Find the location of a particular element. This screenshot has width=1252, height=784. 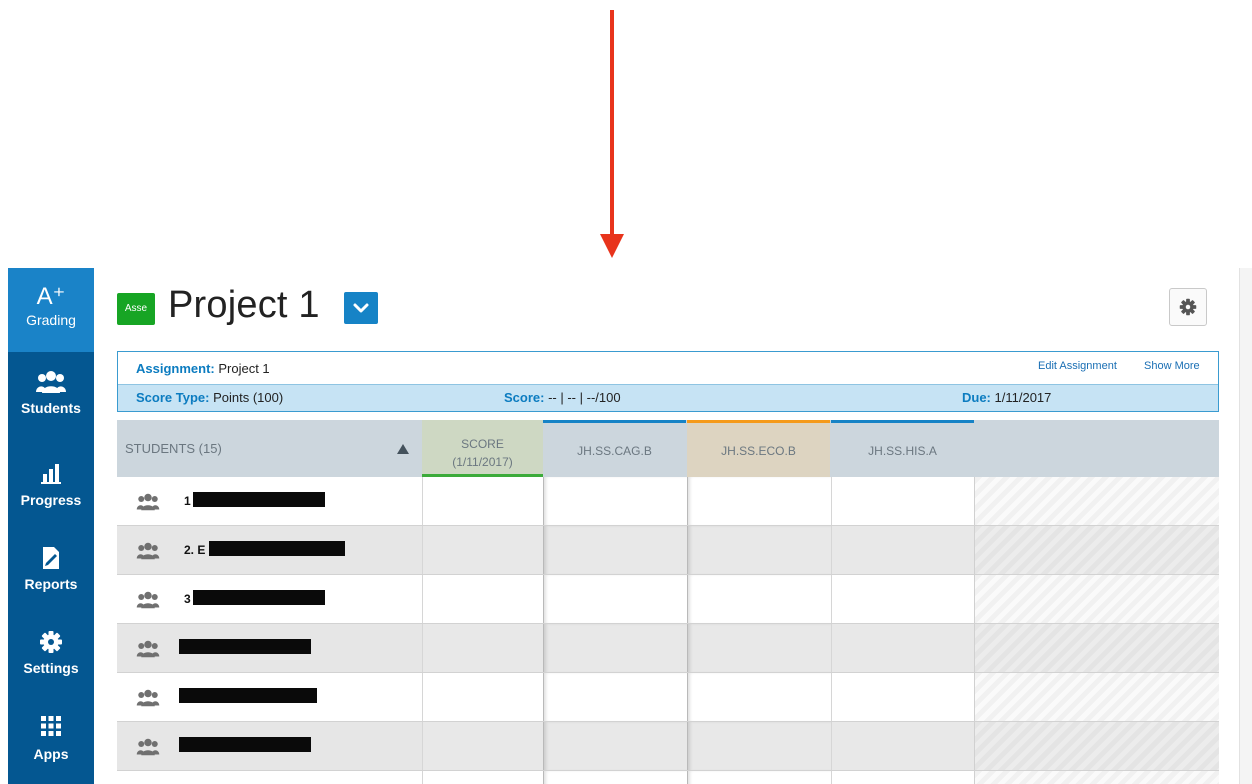

sidebar-item-progress: Progress is located at coordinates (51, 490).